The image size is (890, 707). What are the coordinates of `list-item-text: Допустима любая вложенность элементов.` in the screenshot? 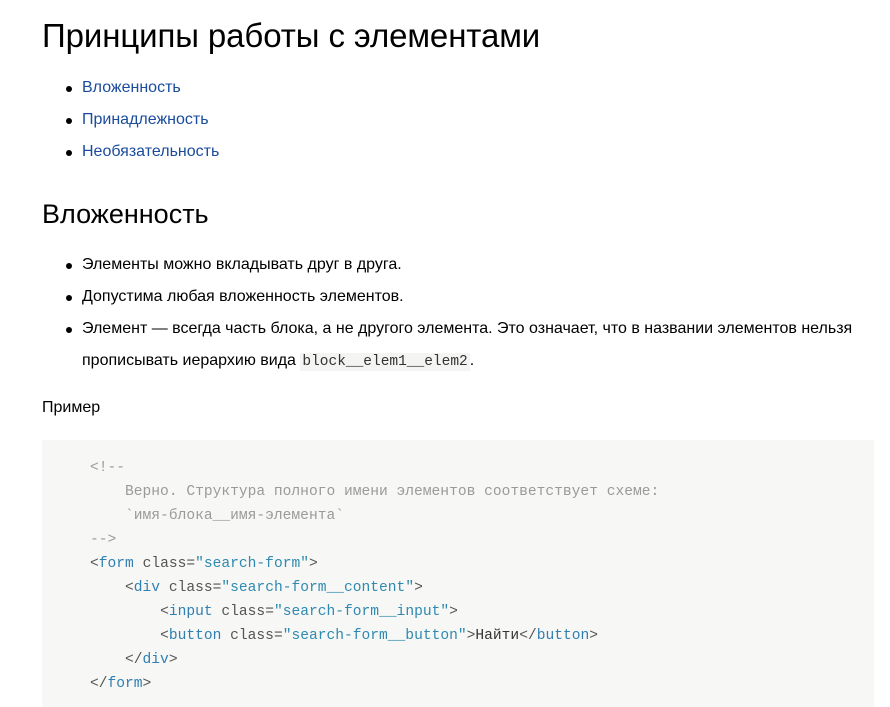 It's located at (243, 296).